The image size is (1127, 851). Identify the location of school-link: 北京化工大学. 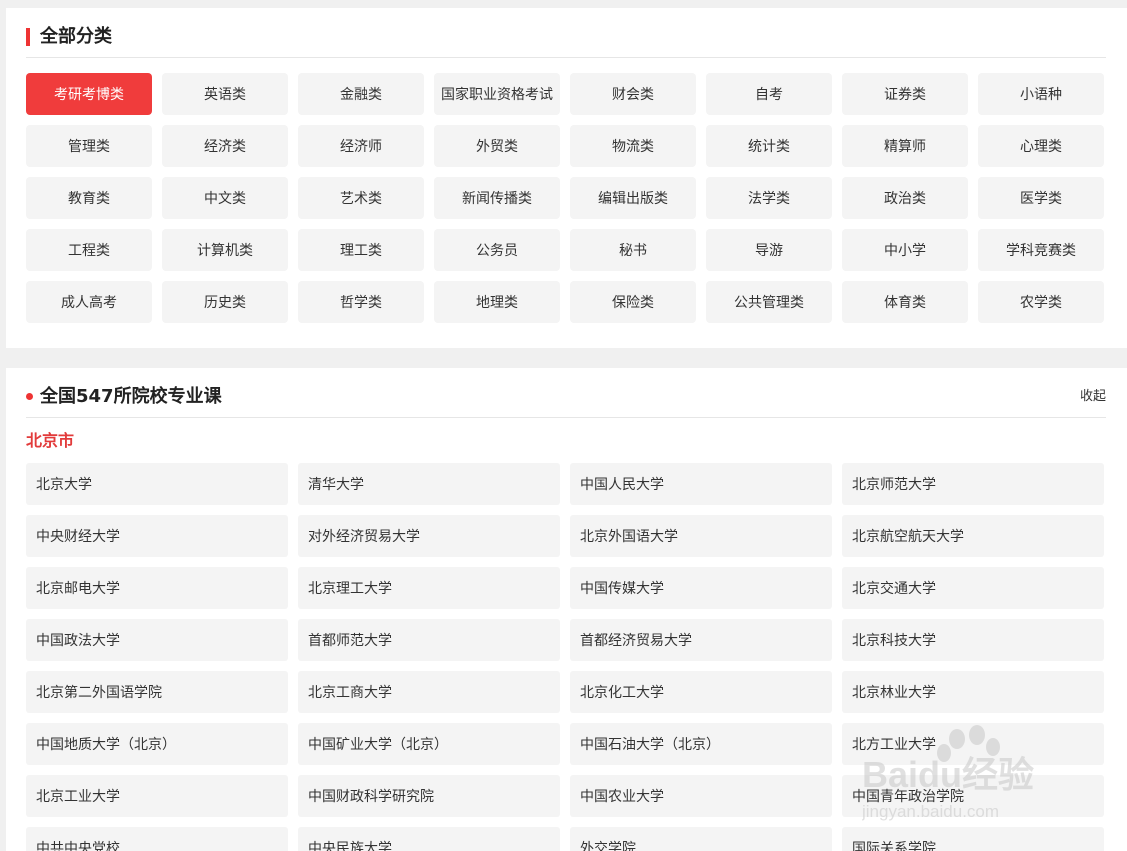
(701, 692).